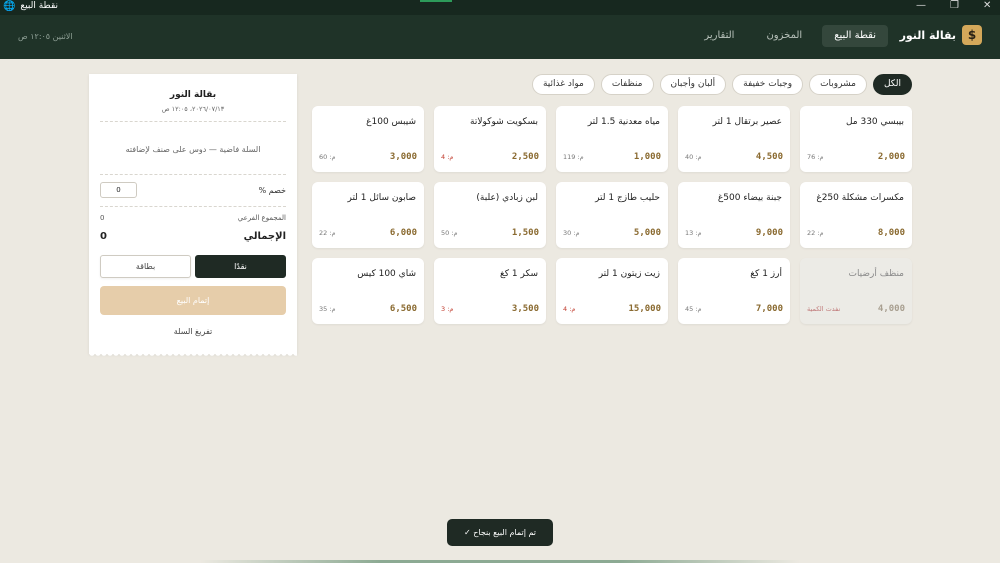 The image size is (1000, 563). I want to click on product-card: عصير برتقال 1 لتر 4,500 م: 40, so click(734, 139).